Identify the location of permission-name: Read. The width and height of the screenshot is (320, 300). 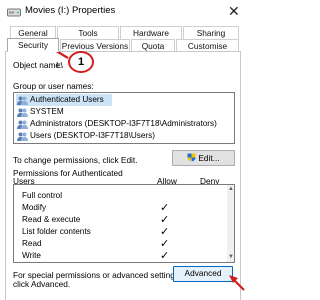
(32, 243).